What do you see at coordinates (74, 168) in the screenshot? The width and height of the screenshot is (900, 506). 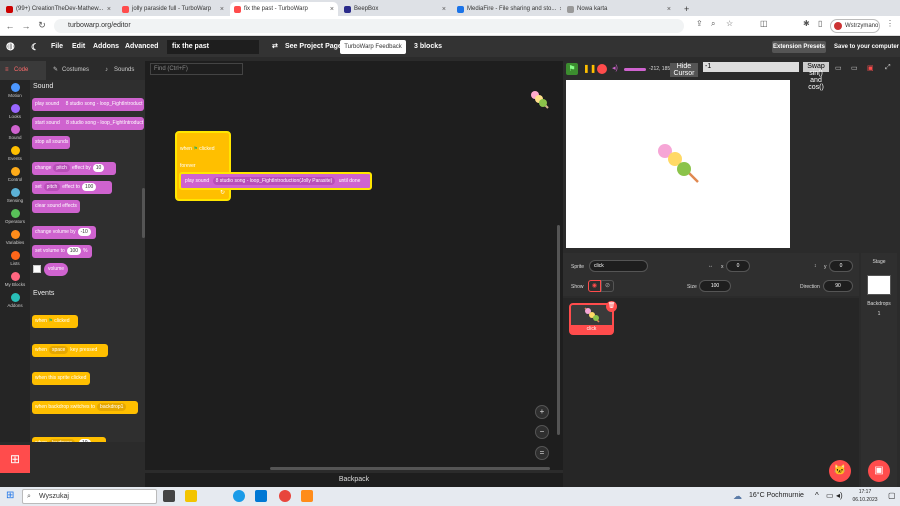 I see `block-change-effect: change pitch effect by 10` at bounding box center [74, 168].